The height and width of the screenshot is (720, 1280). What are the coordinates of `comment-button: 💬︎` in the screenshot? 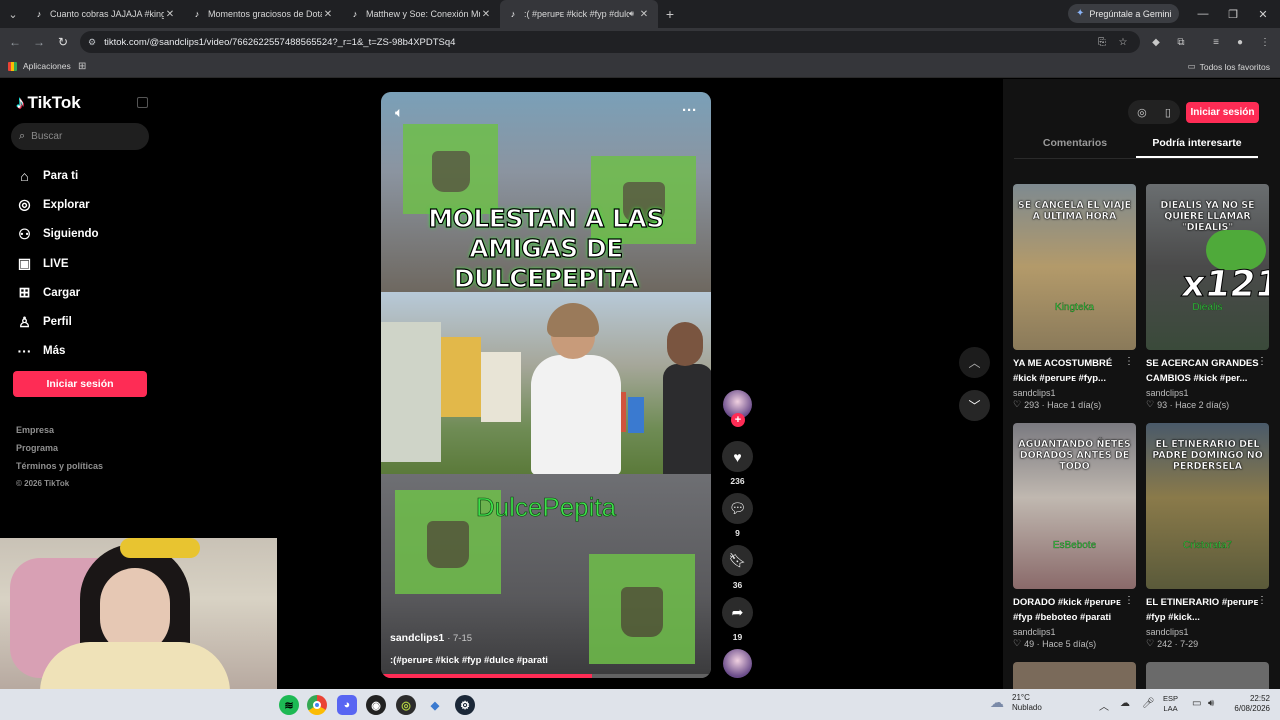 It's located at (737, 508).